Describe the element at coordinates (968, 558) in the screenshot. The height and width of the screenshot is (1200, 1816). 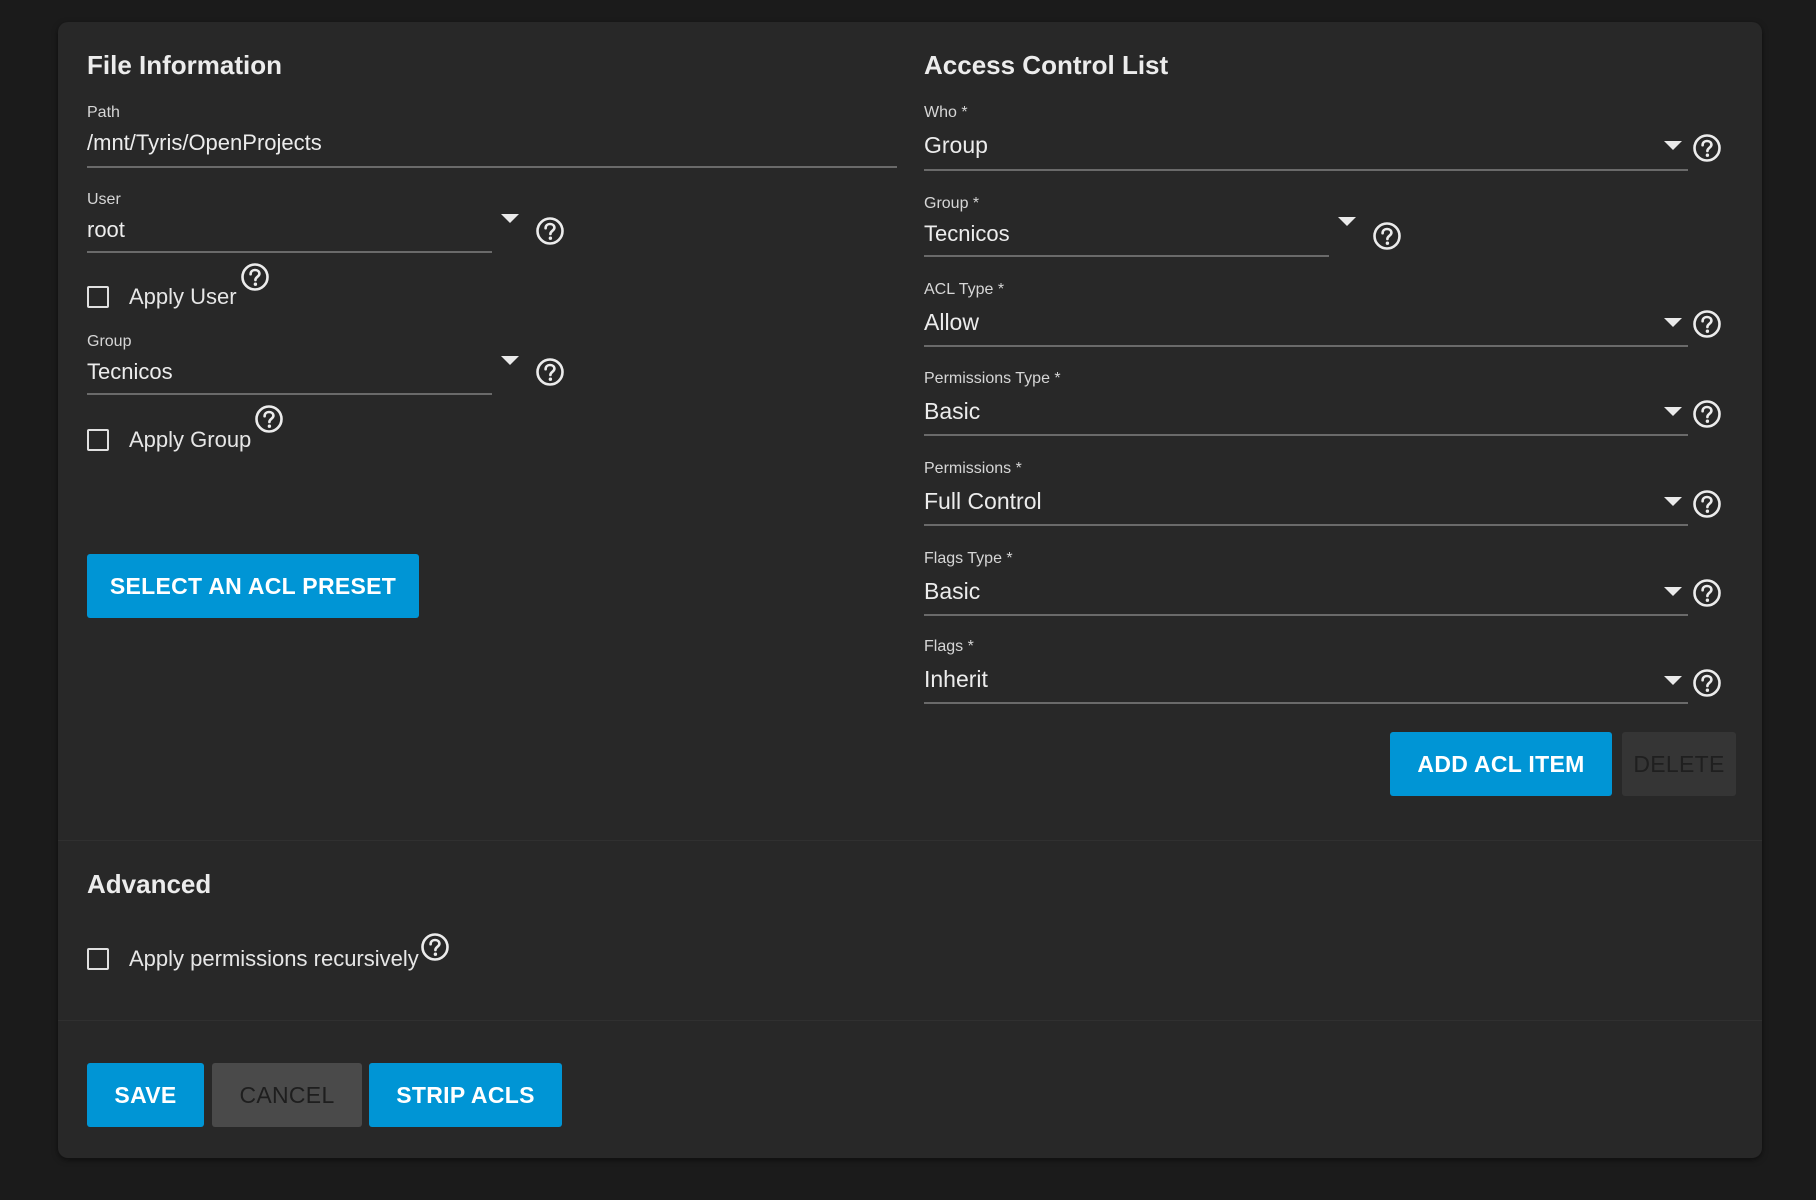
I see `flags-type-label: Flags Type *` at that location.